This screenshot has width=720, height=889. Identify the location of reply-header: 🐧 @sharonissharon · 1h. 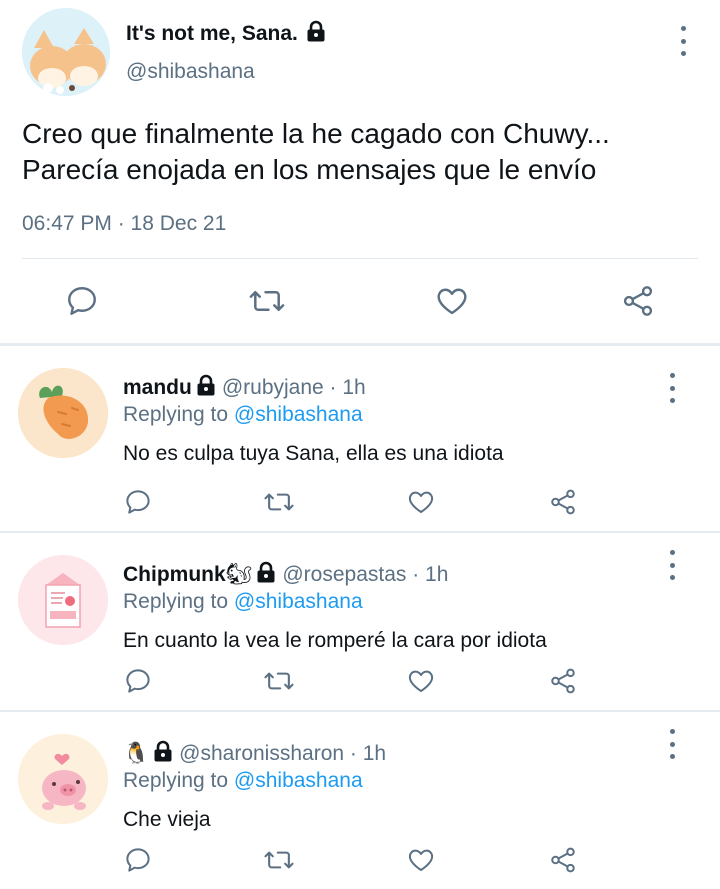
(254, 754).